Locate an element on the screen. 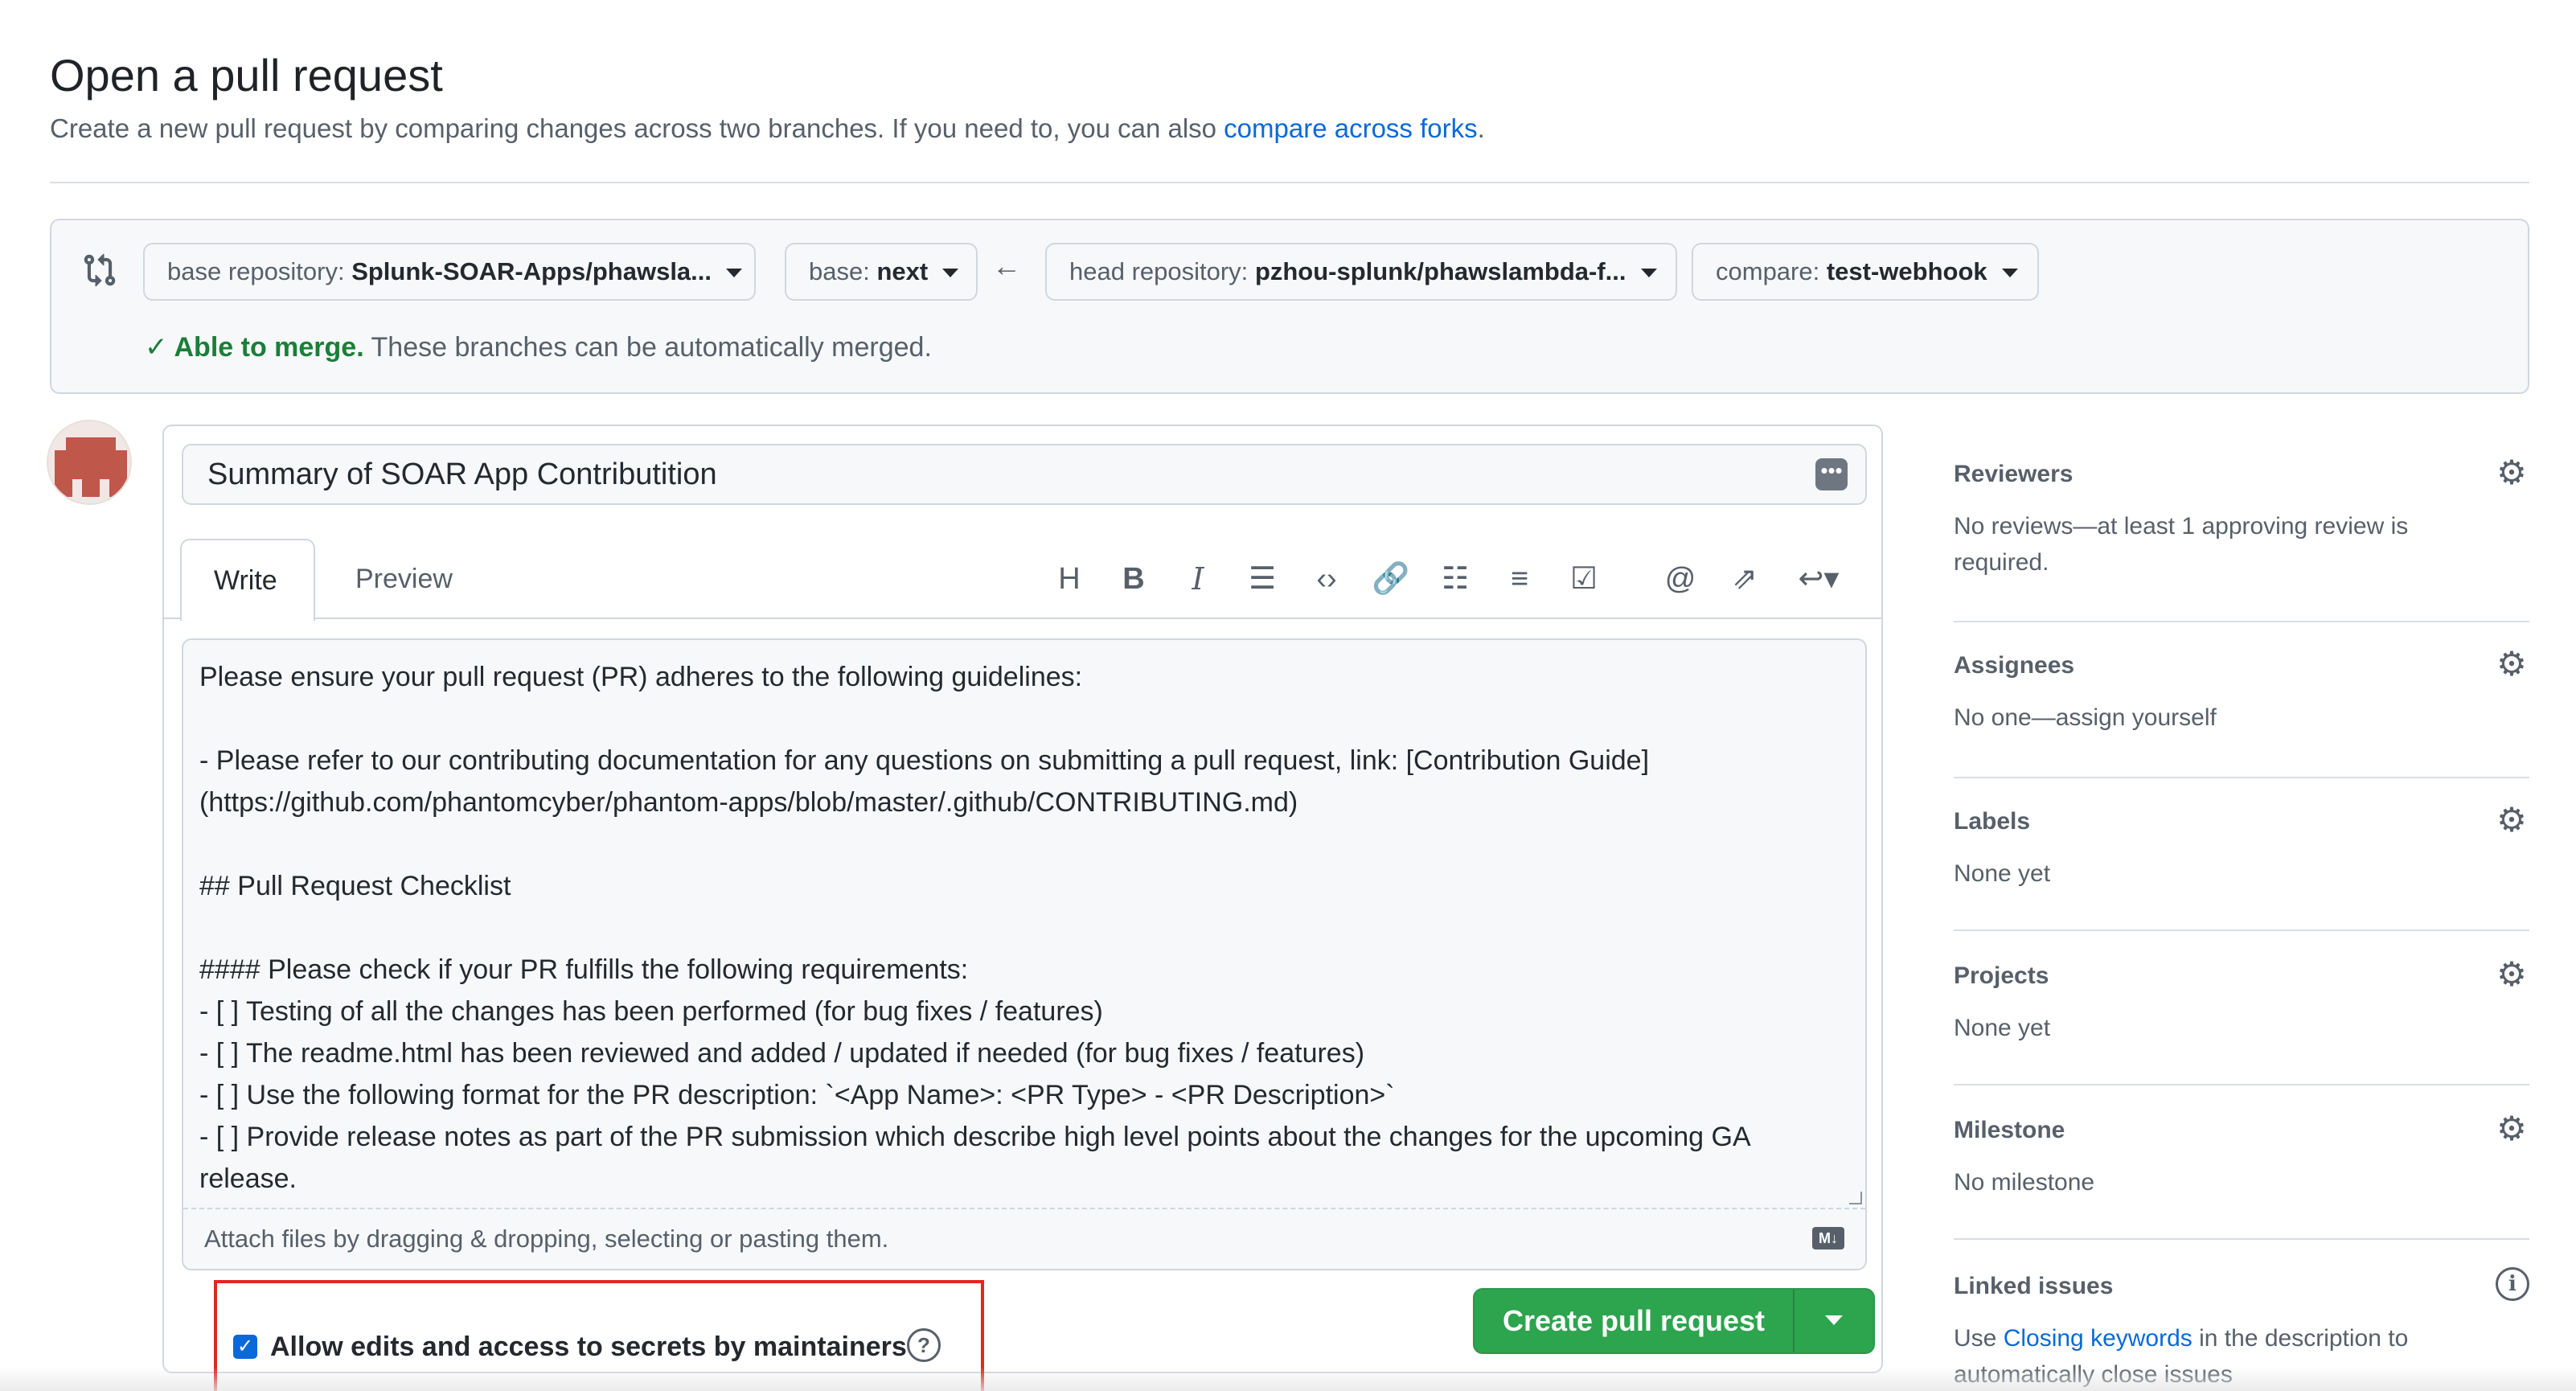 The height and width of the screenshot is (1391, 2576). tab-preview: Preview is located at coordinates (404, 579).